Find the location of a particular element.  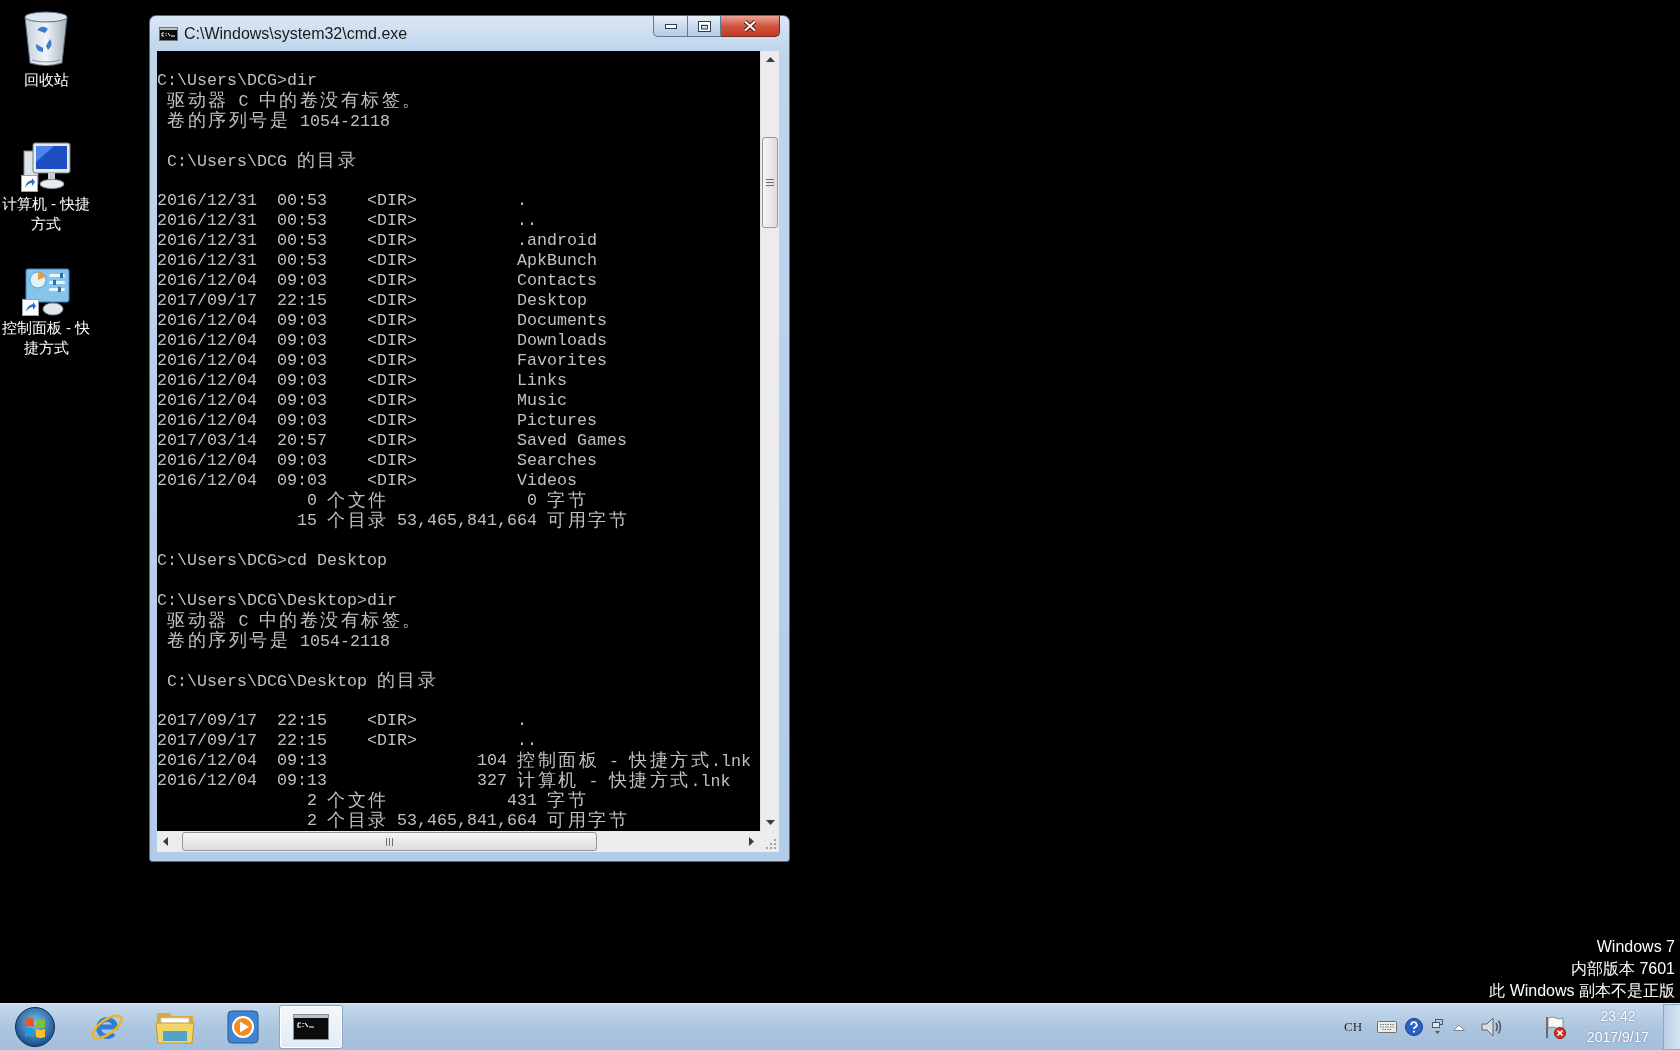

size-text: 0 is located at coordinates (532, 501).